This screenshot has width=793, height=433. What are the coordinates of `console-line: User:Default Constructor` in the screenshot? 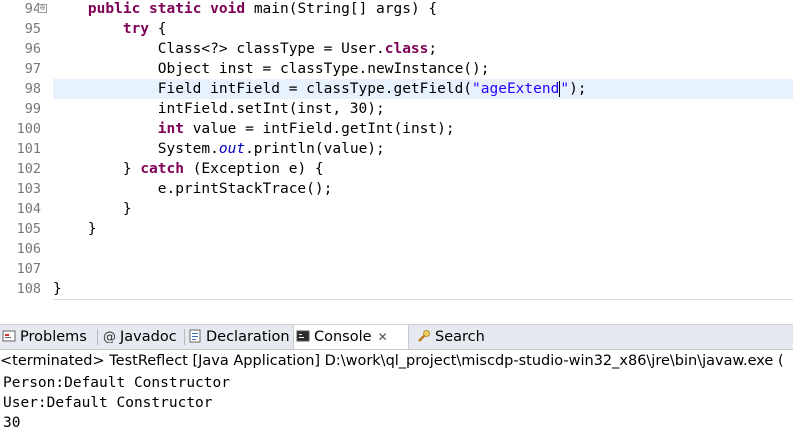 It's located at (108, 403).